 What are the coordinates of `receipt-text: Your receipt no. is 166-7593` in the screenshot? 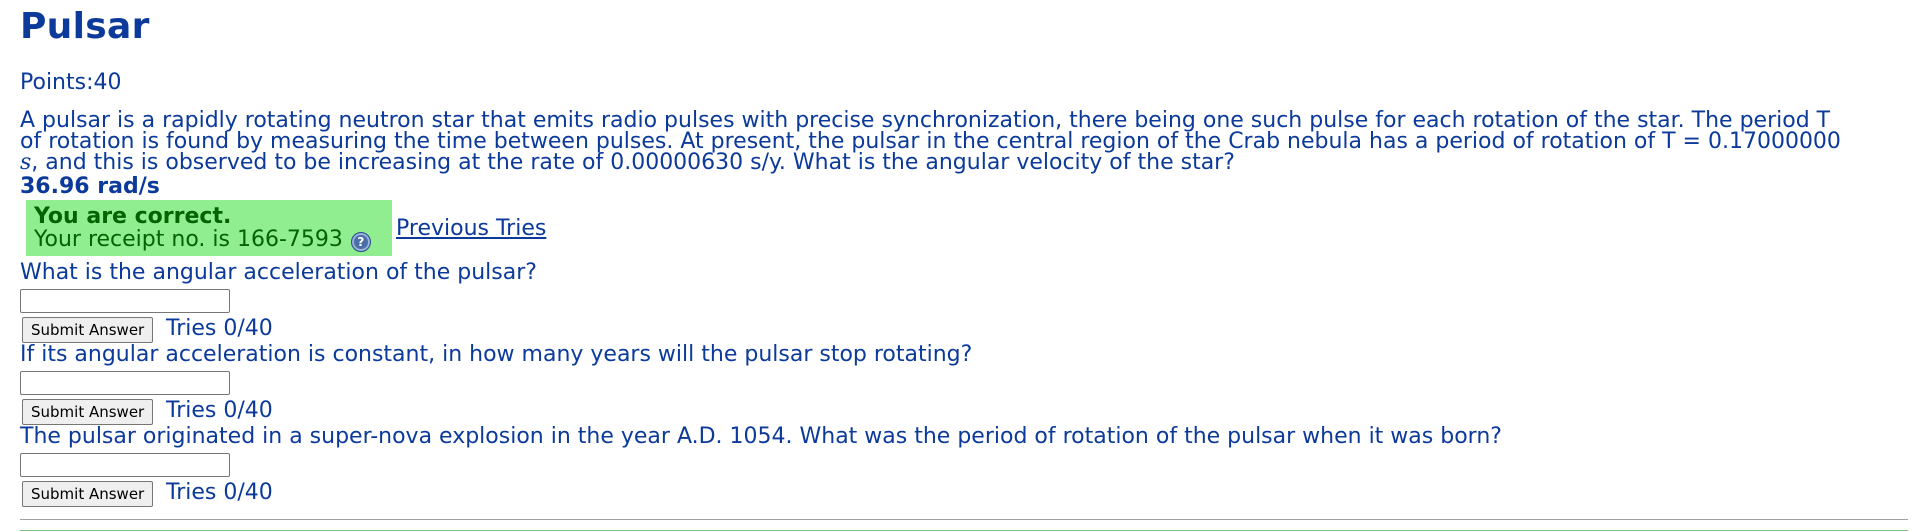 It's located at (188, 239).